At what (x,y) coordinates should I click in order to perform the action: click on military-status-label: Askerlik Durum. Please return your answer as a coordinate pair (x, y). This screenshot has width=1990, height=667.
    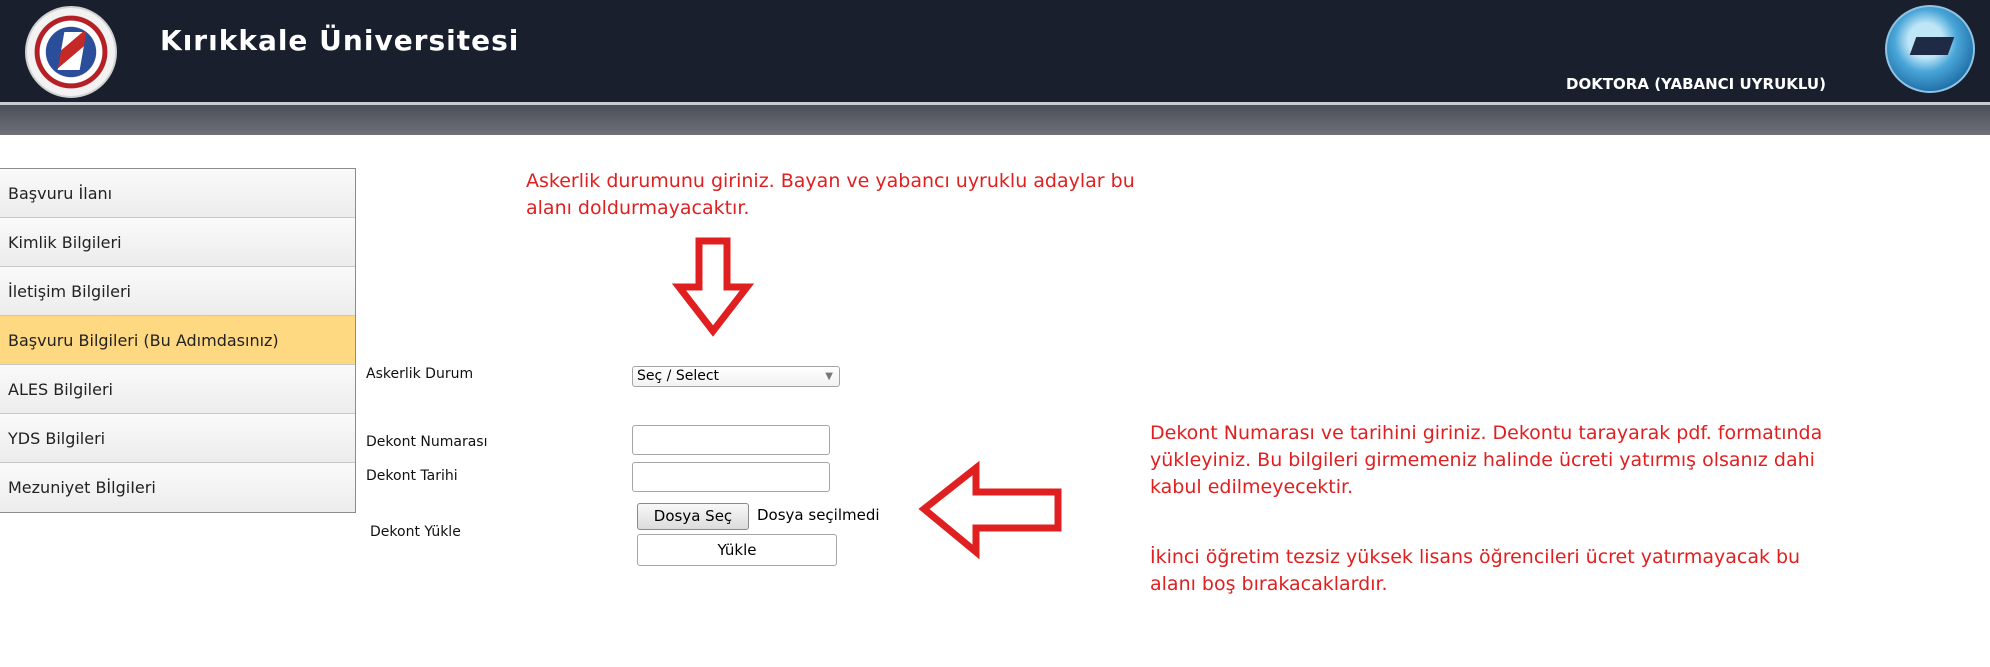
    Looking at the image, I should click on (420, 374).